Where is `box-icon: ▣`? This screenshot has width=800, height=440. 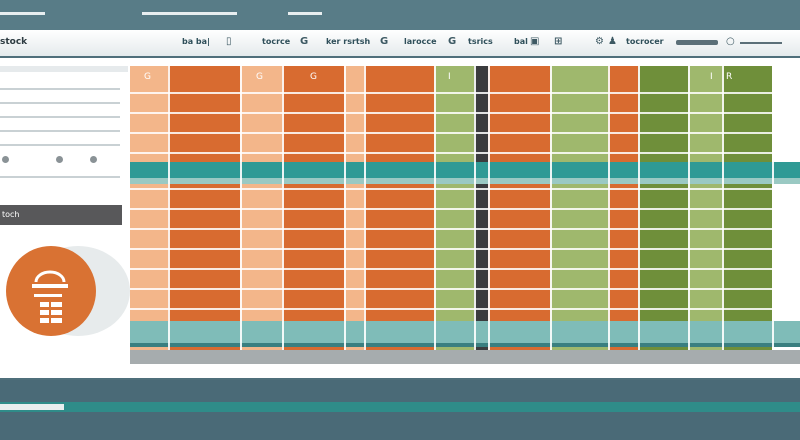 box-icon: ▣ is located at coordinates (534, 41).